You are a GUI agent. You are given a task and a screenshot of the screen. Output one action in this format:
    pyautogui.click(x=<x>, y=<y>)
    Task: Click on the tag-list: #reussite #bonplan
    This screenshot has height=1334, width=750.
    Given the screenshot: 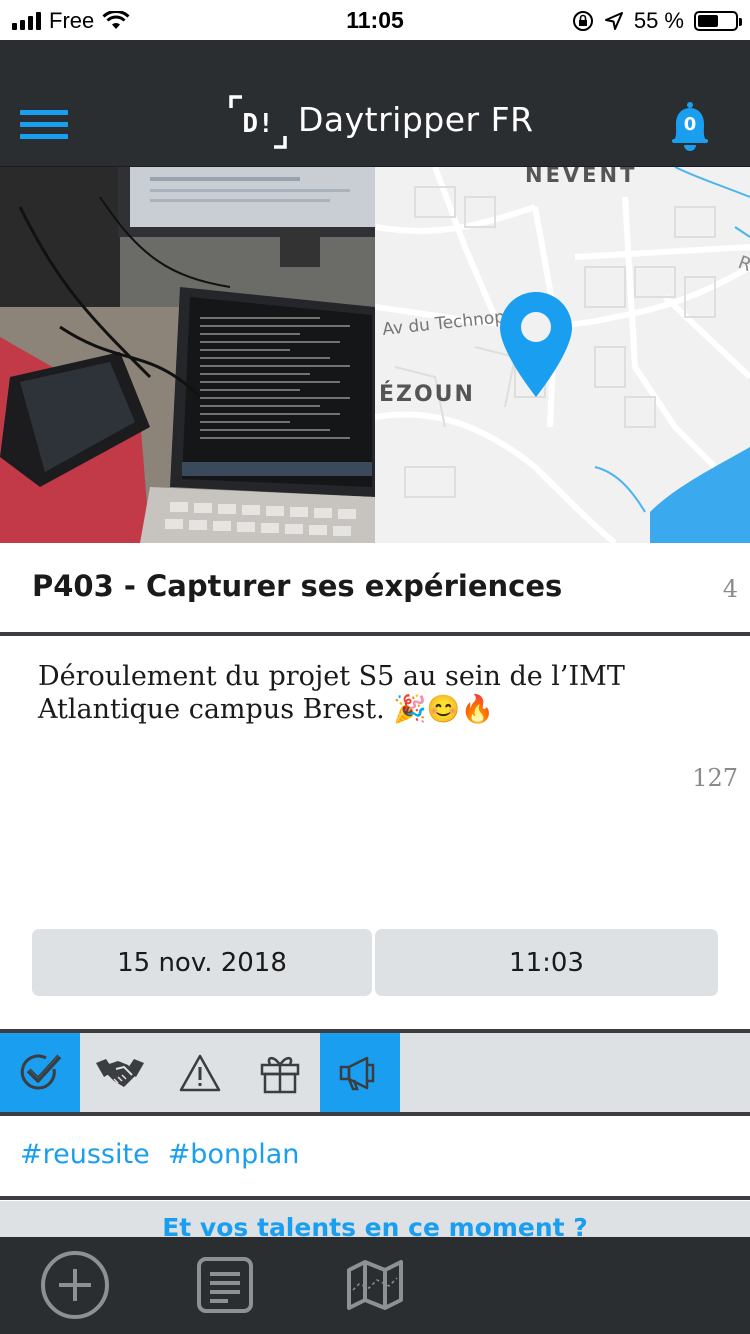 What is the action you would take?
    pyautogui.click(x=159, y=1154)
    